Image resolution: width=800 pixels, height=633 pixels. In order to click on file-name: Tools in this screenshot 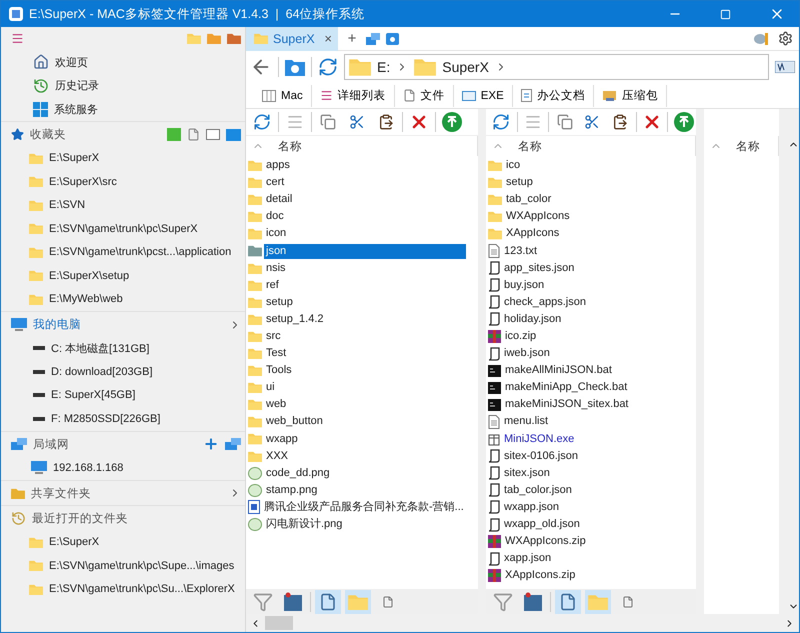, I will do `click(279, 370)`.